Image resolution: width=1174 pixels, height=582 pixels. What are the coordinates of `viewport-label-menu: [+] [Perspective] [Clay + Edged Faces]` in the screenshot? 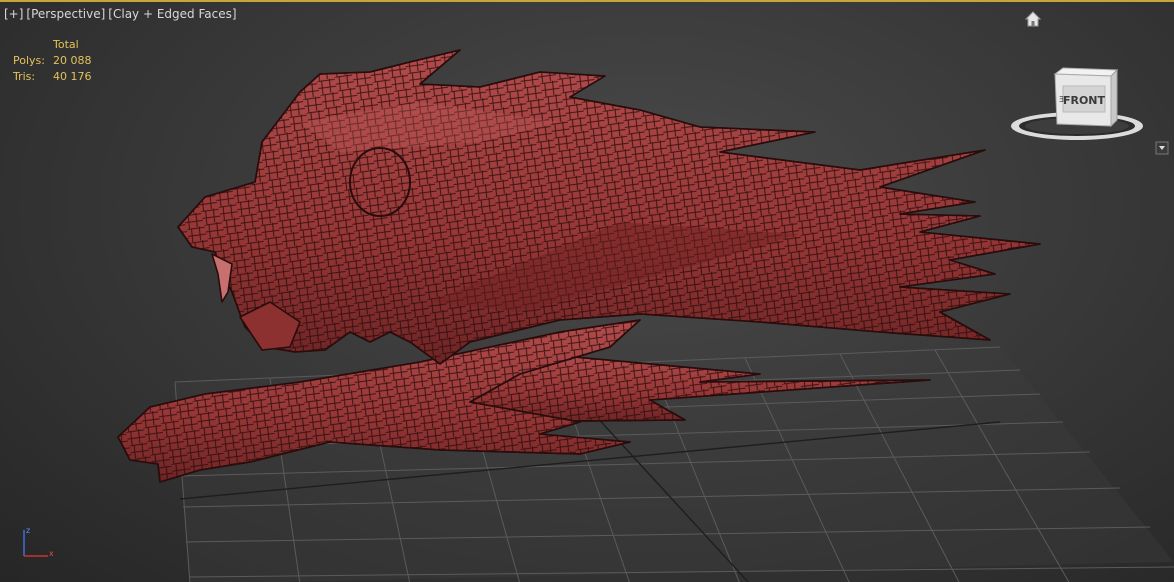 It's located at (122, 14).